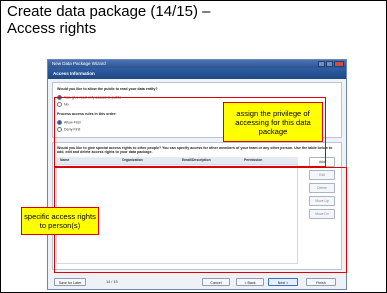 The height and width of the screenshot is (293, 387). Describe the element at coordinates (52, 28) in the screenshot. I see `slide-title-line-2: Access rights` at that location.